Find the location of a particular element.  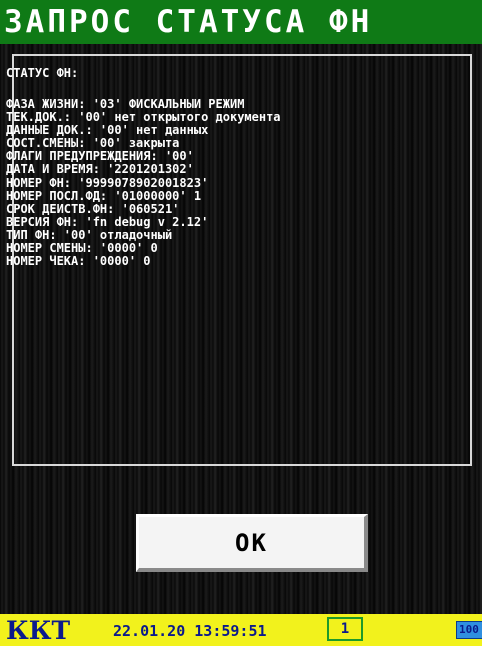

status-line-doc-data: ДАННЫЕ ДОК.: '00' нет данных is located at coordinates (107, 131).